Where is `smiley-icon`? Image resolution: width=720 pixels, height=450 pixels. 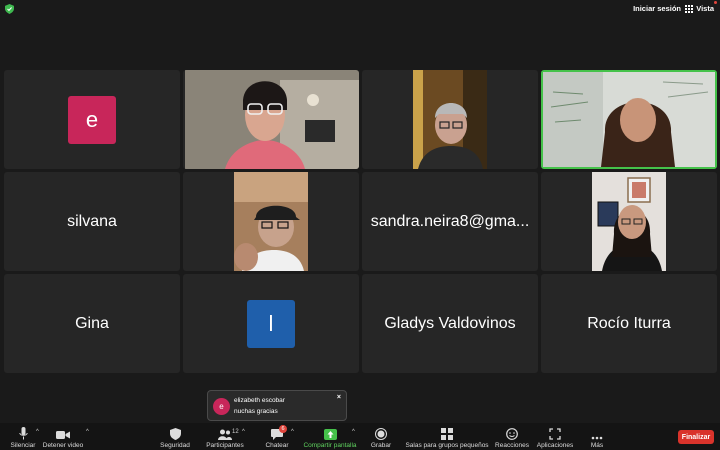
smiley-icon is located at coordinates (512, 434).